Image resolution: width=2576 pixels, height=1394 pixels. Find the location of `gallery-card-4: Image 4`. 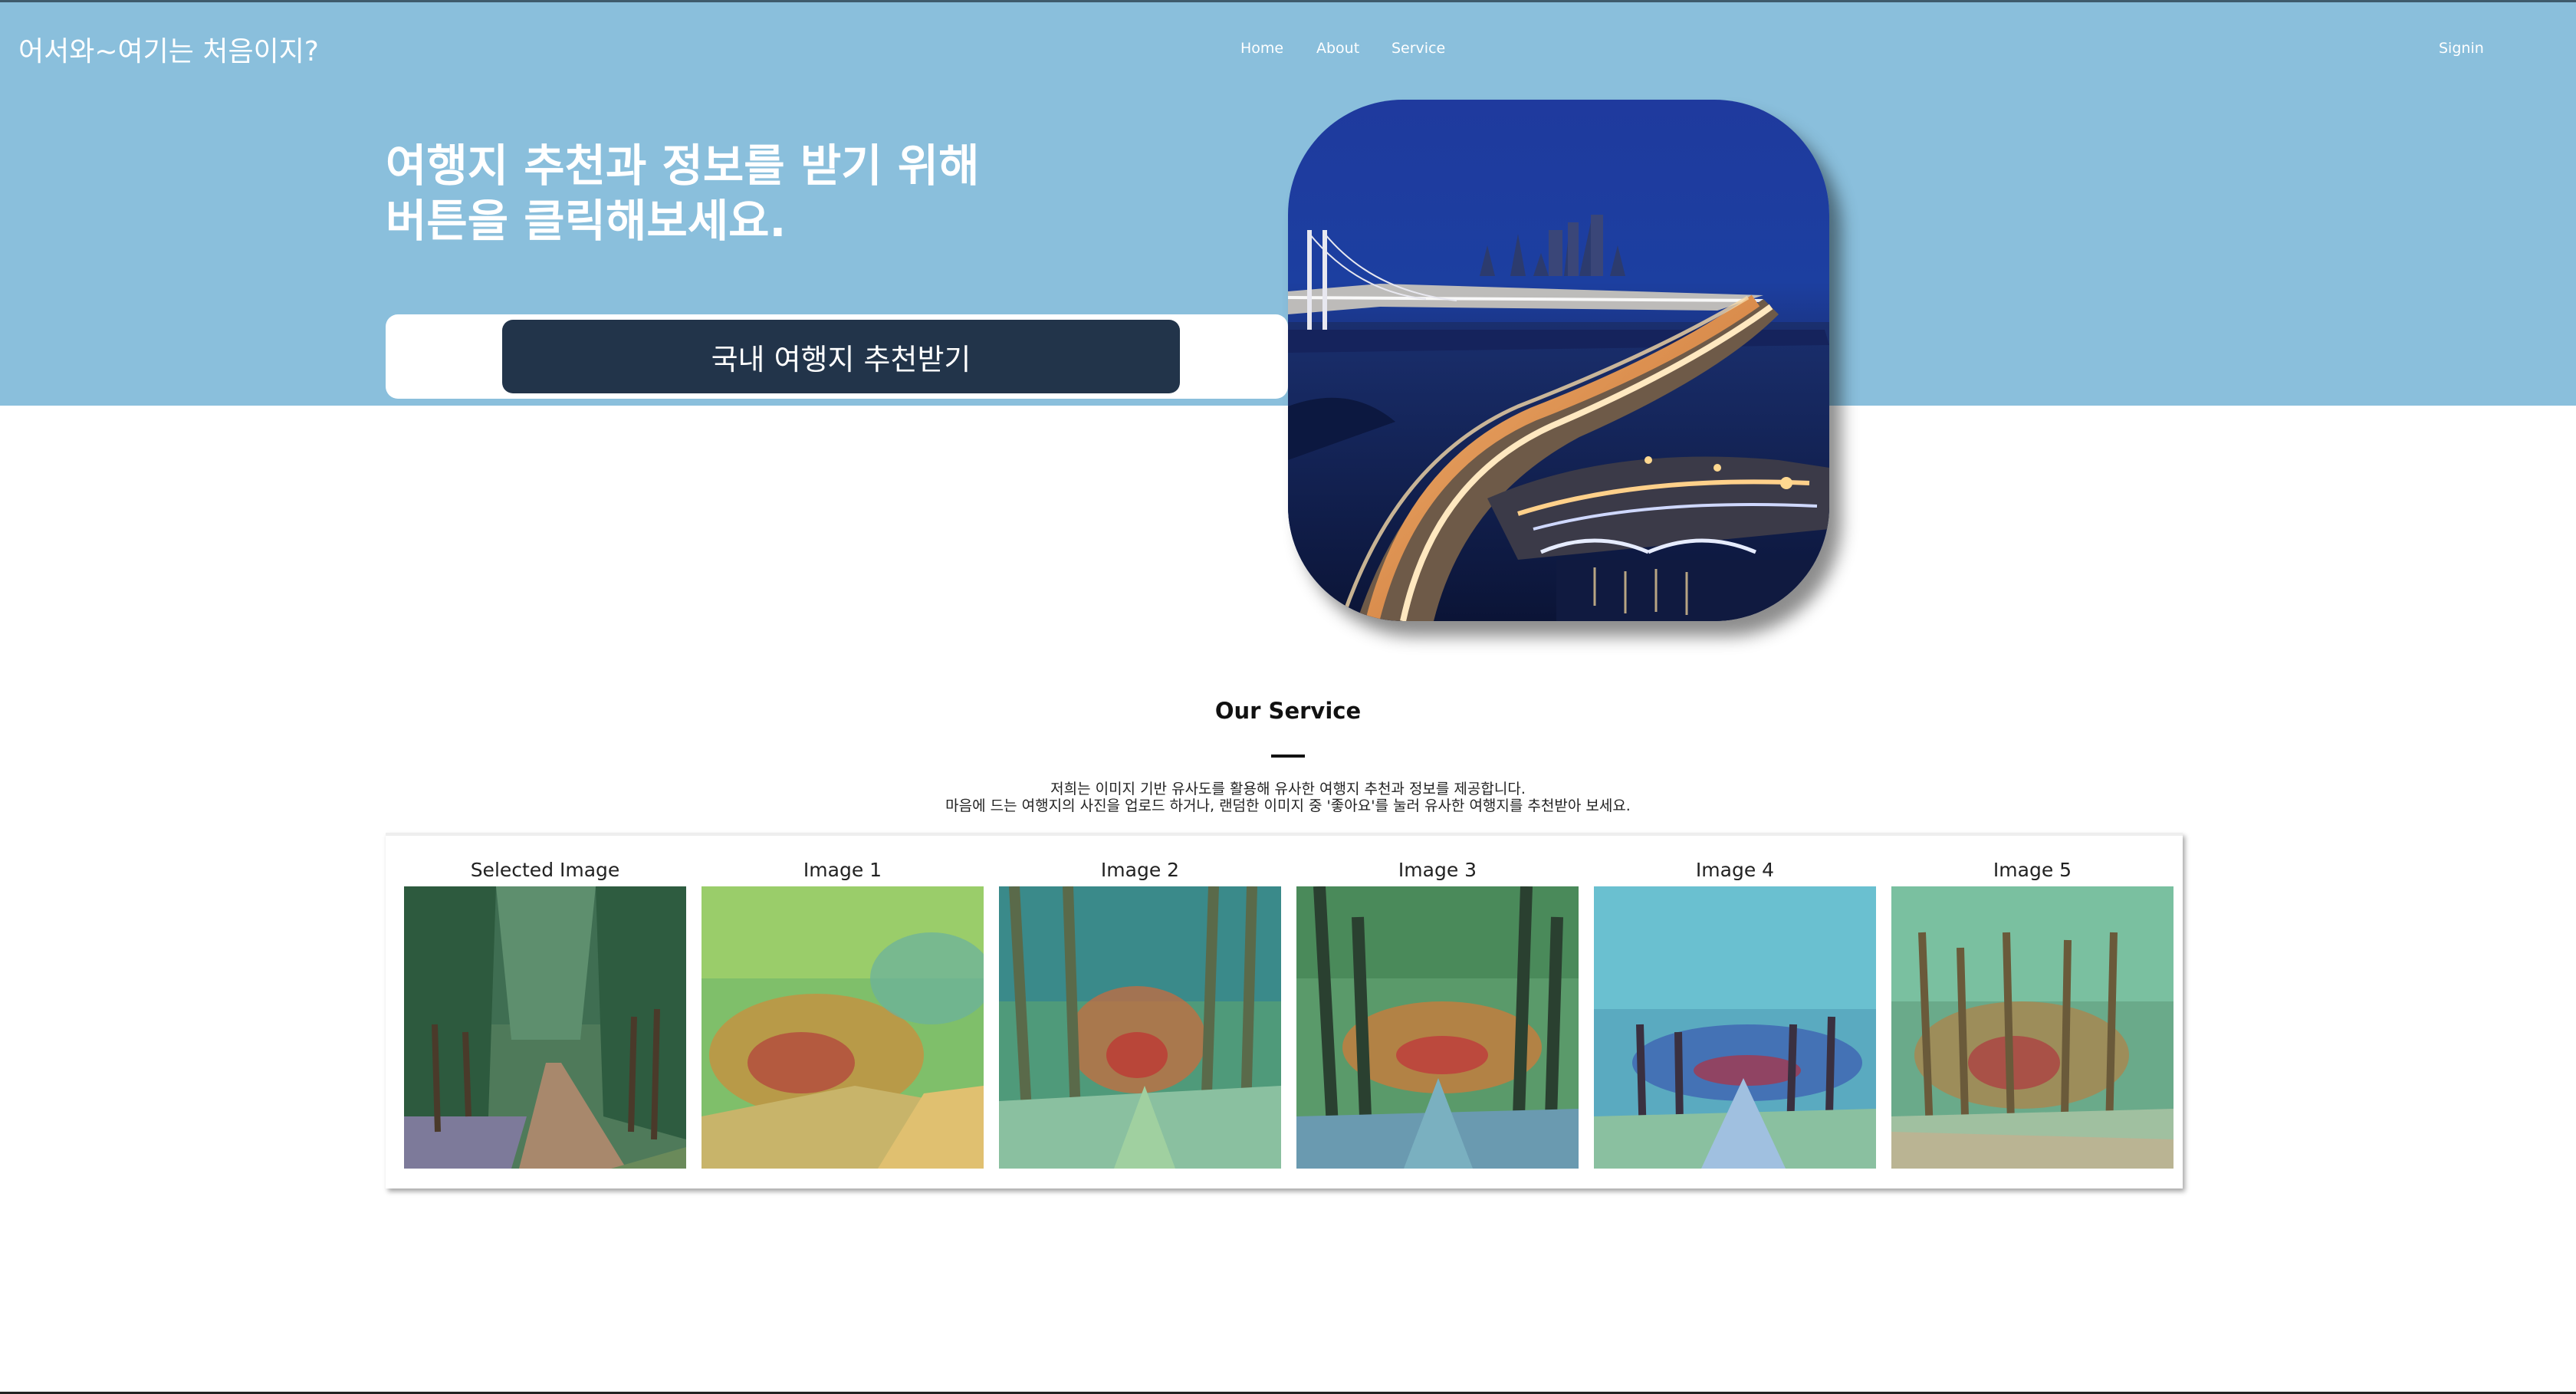

gallery-card-4: Image 4 is located at coordinates (1735, 1013).